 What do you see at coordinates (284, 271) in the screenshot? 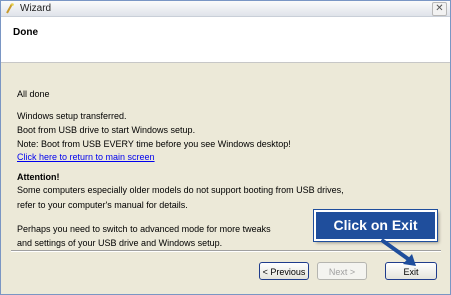
I see `previous-button: < Previous` at bounding box center [284, 271].